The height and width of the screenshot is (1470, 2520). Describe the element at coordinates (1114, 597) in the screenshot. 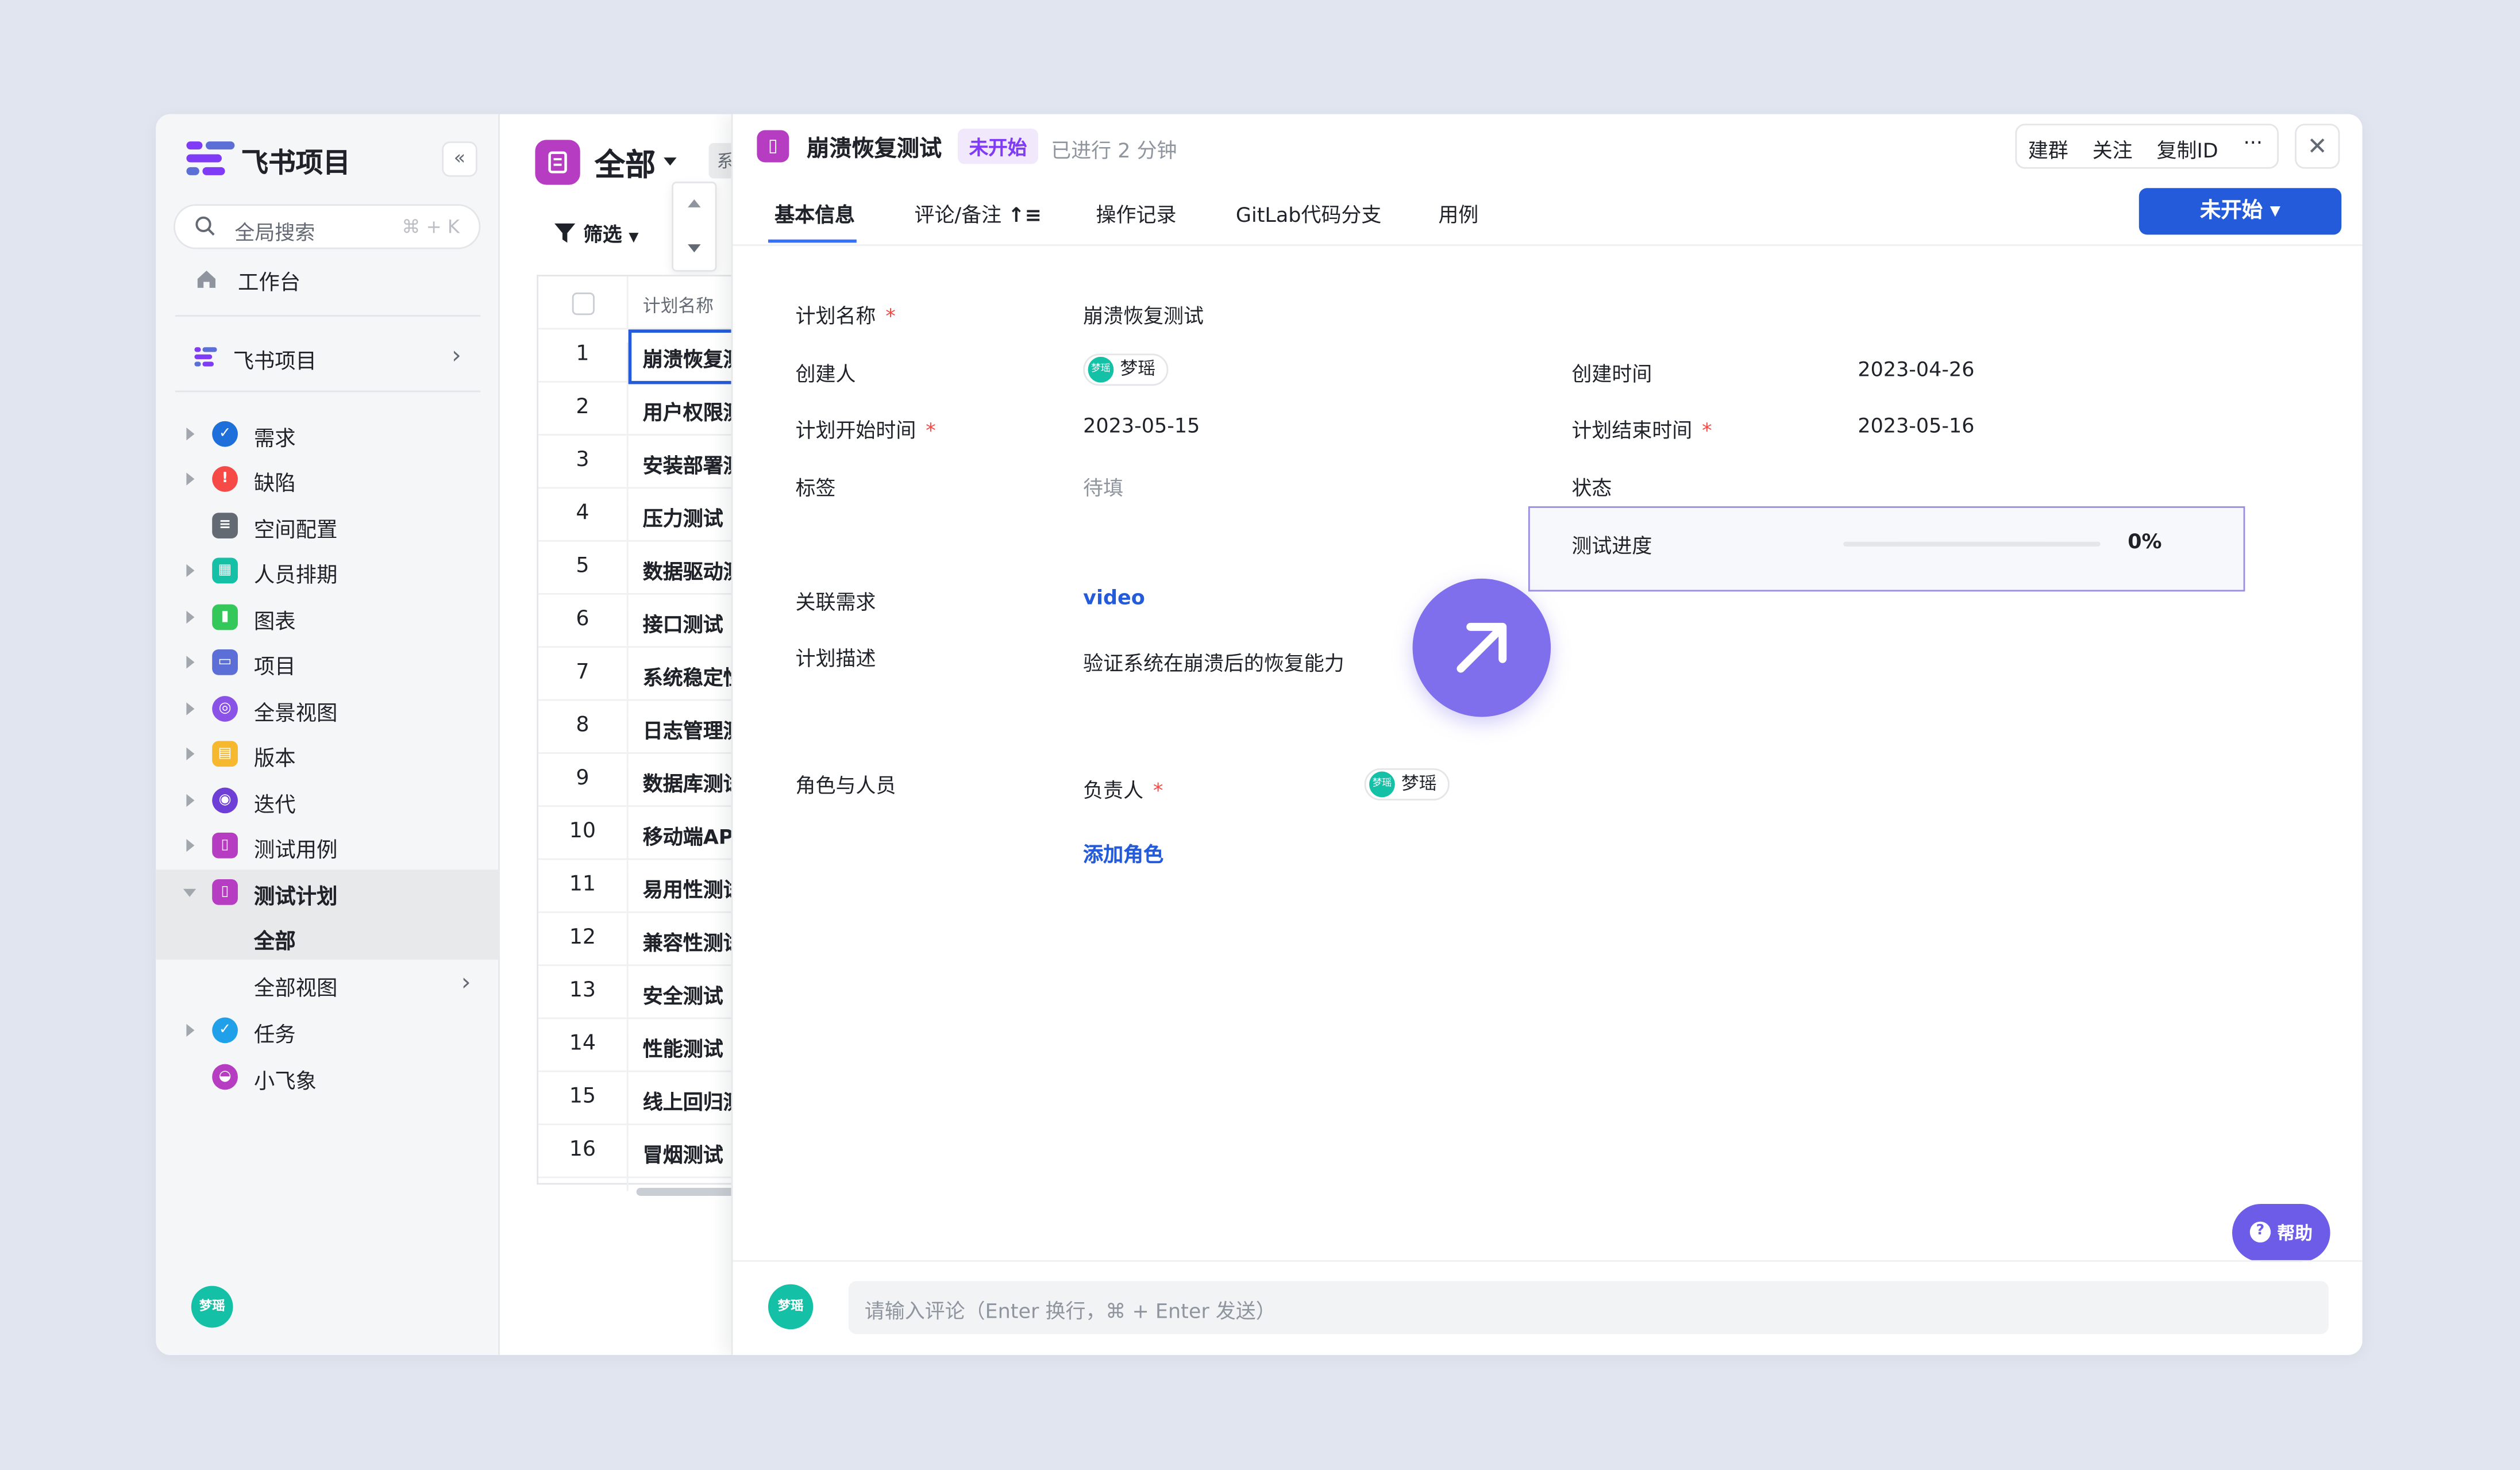

I see `related-requirement-link: video` at that location.